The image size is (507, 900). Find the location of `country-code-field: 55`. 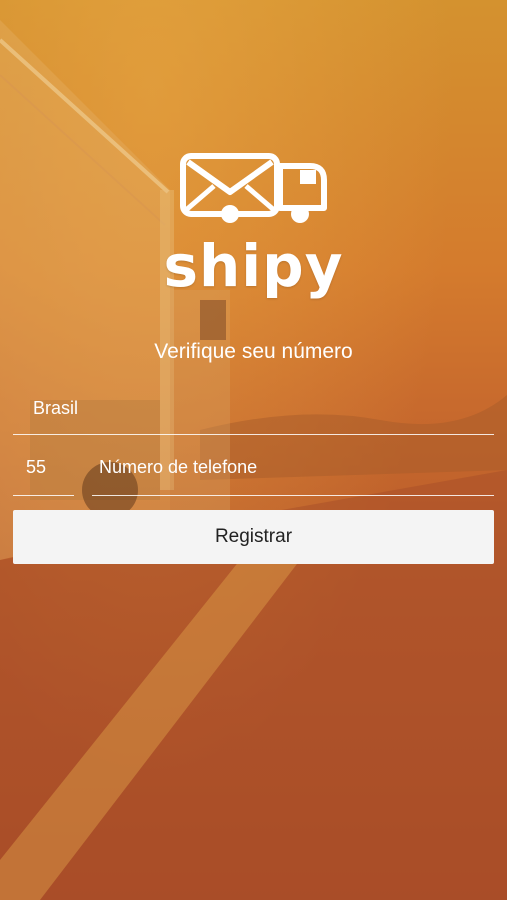

country-code-field: 55 is located at coordinates (43, 470).